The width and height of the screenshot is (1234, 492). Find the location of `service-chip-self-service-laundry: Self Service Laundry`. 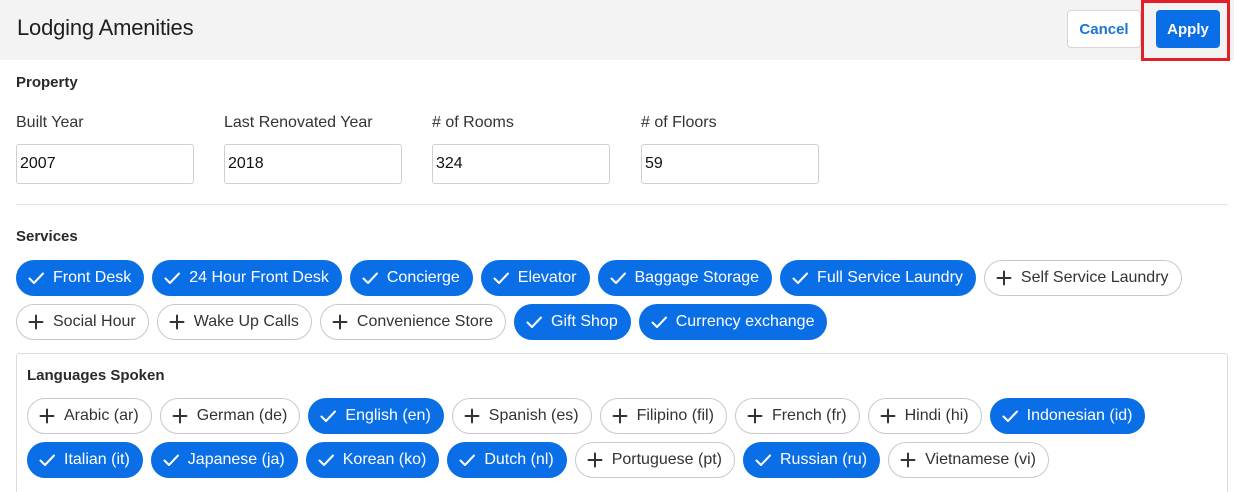

service-chip-self-service-laundry: Self Service Laundry is located at coordinates (1082, 278).